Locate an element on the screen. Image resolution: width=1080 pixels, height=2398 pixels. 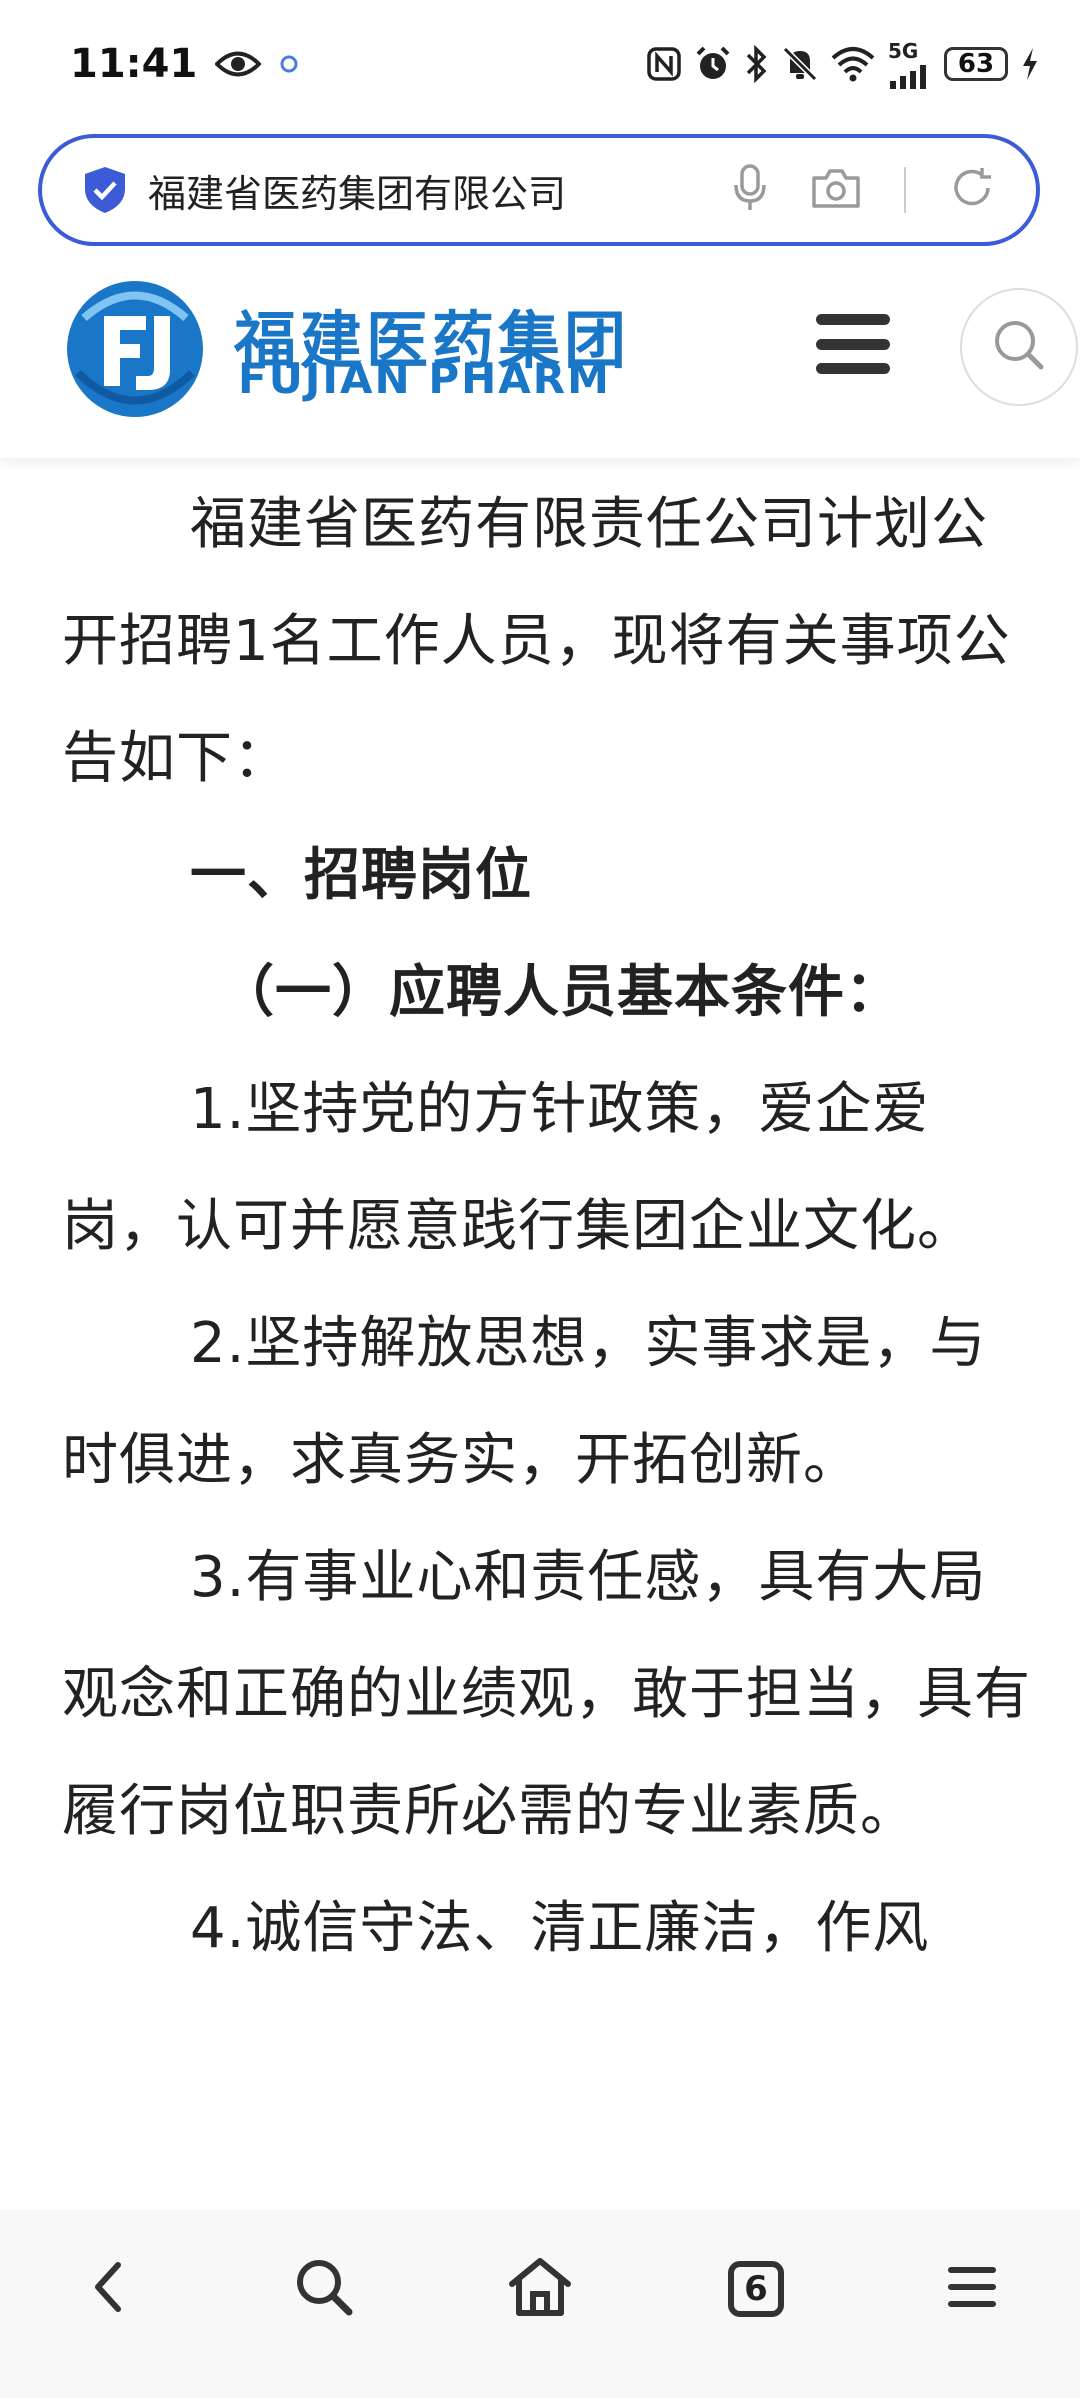
bluetooth-icon is located at coordinates (757, 64).